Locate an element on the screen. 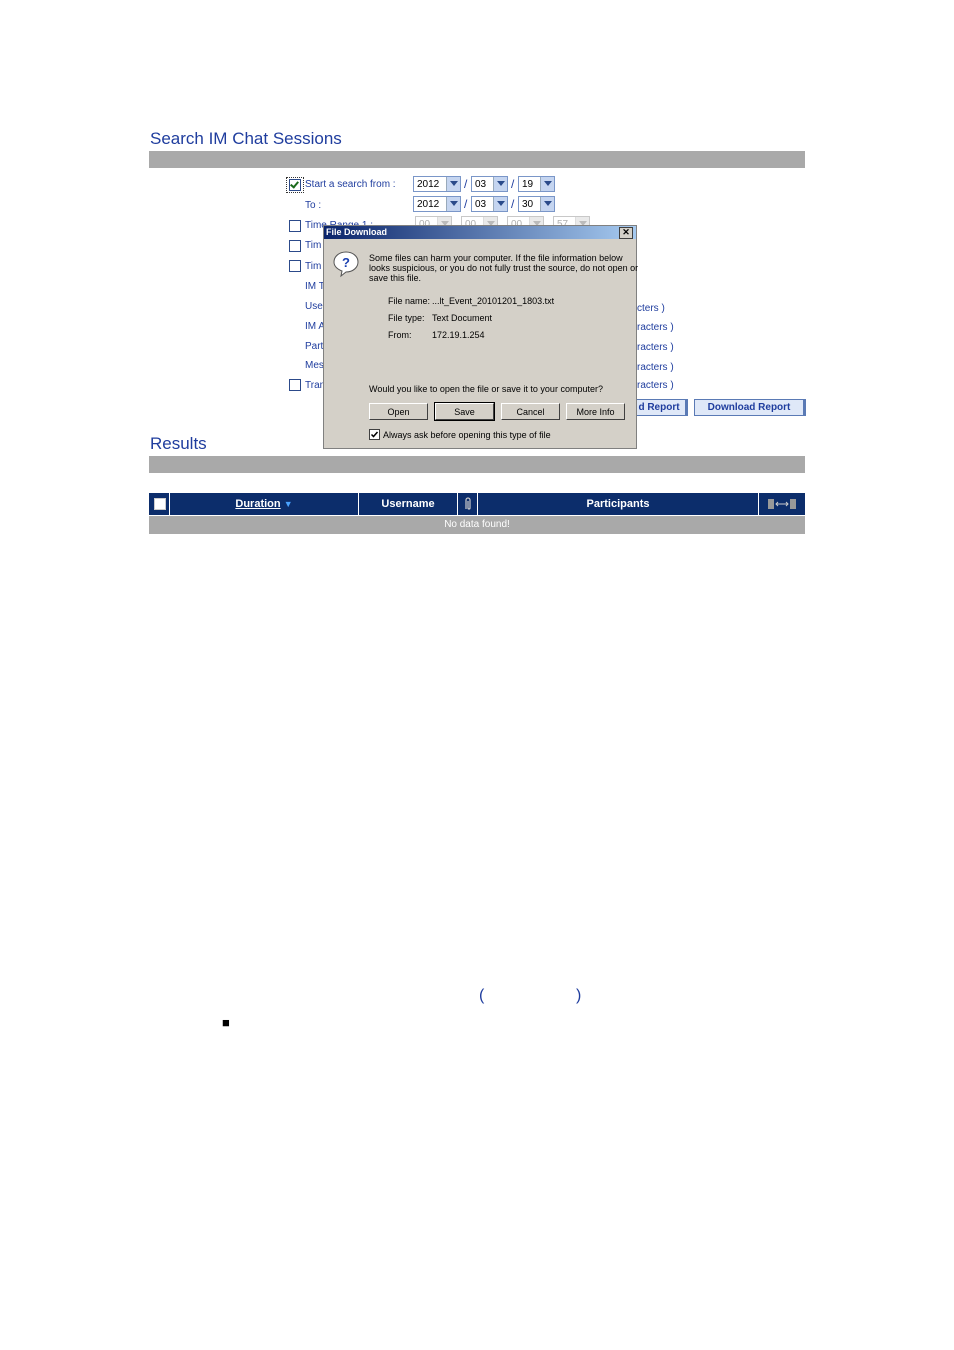 This screenshot has width=954, height=1350. chat-direction-icon is located at coordinates (782, 504).